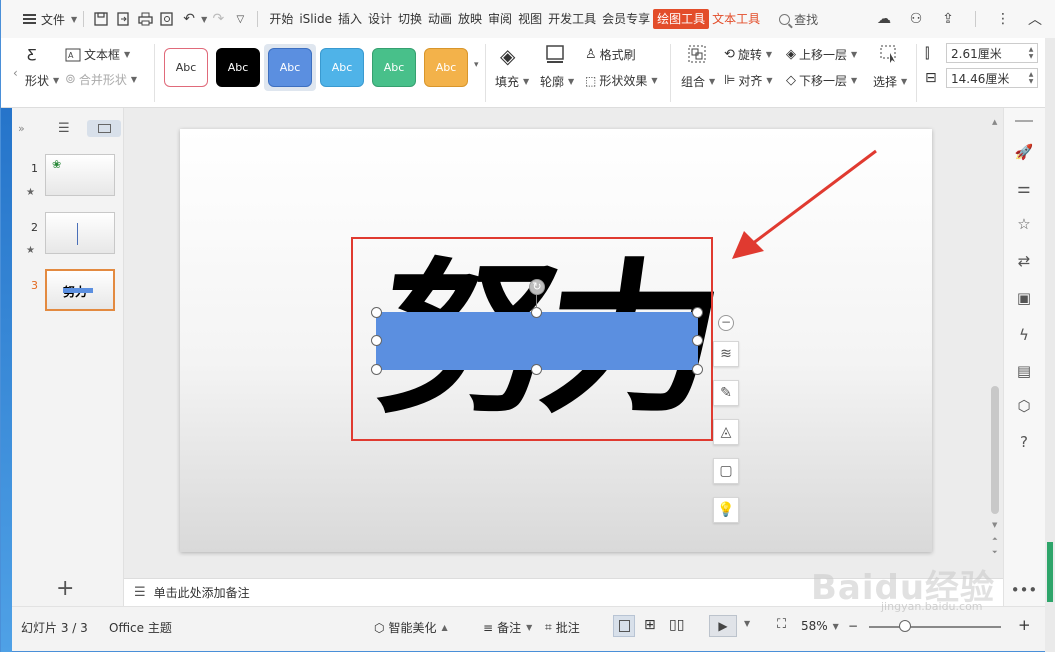 Image resolution: width=1055 pixels, height=652 pixels. Describe the element at coordinates (42, 80) in the screenshot. I see `shape-button: 形状 ▼` at that location.